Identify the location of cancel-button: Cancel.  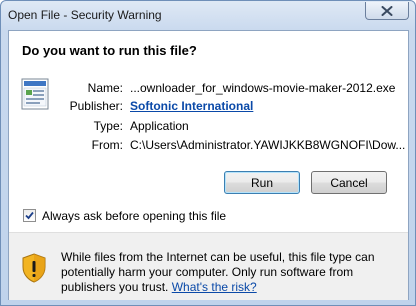
(349, 182).